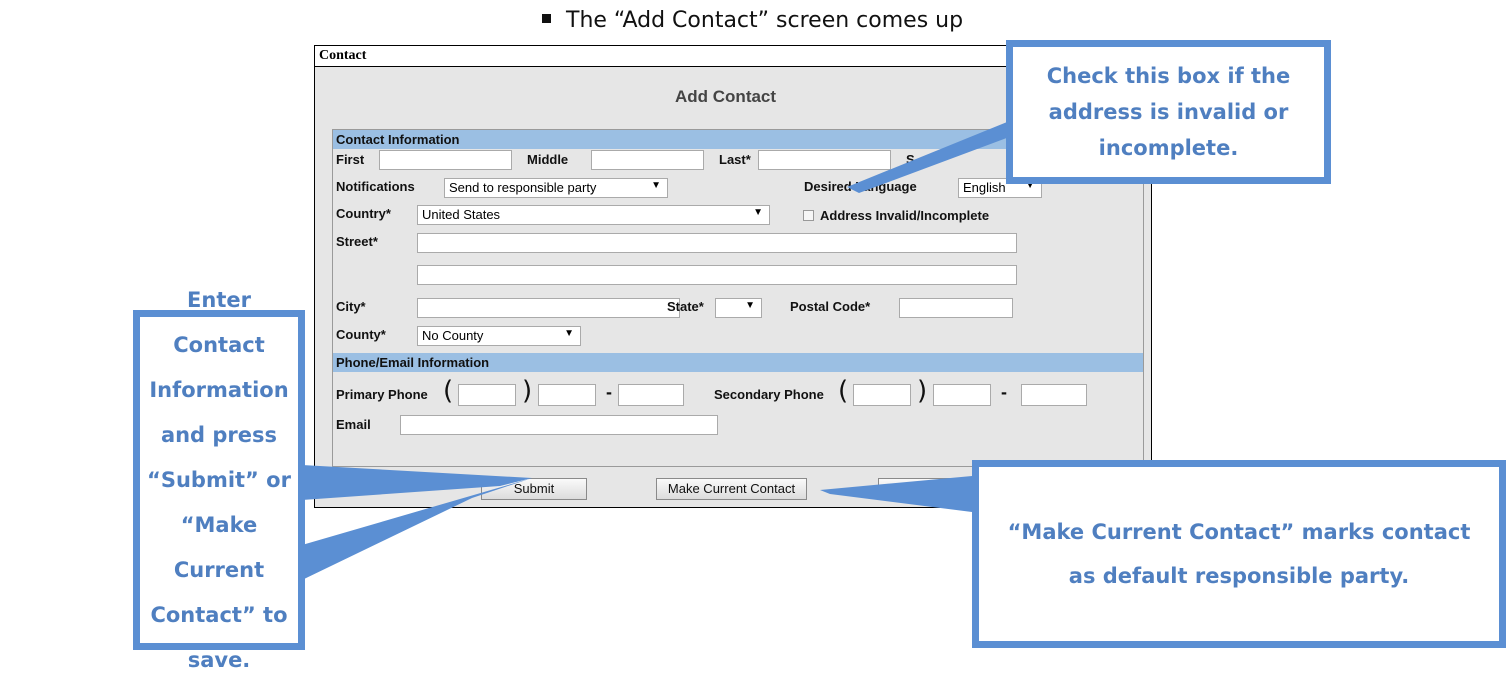 This screenshot has width=1509, height=683. What do you see at coordinates (357, 241) in the screenshot?
I see `street-label: Street*` at bounding box center [357, 241].